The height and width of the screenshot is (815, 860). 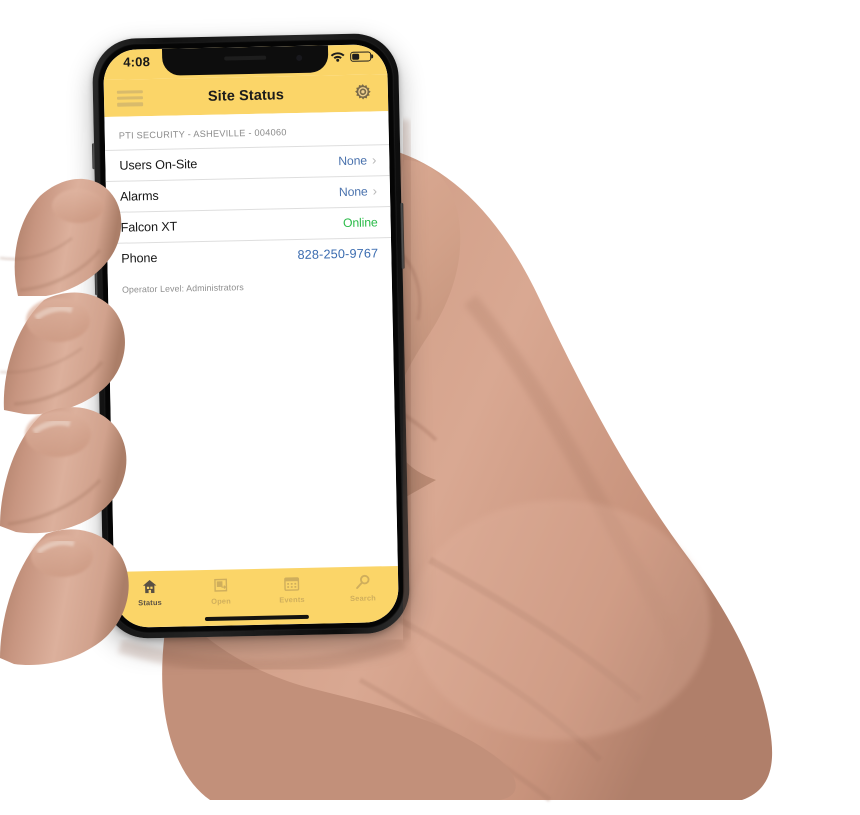 I want to click on navigation-bar: Site Status, so click(x=246, y=96).